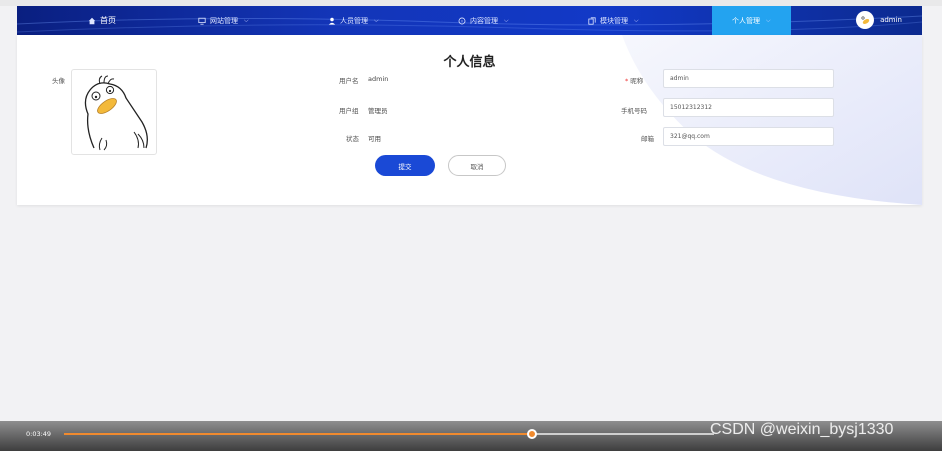  What do you see at coordinates (352, 139) in the screenshot?
I see `status-label: 状态` at bounding box center [352, 139].